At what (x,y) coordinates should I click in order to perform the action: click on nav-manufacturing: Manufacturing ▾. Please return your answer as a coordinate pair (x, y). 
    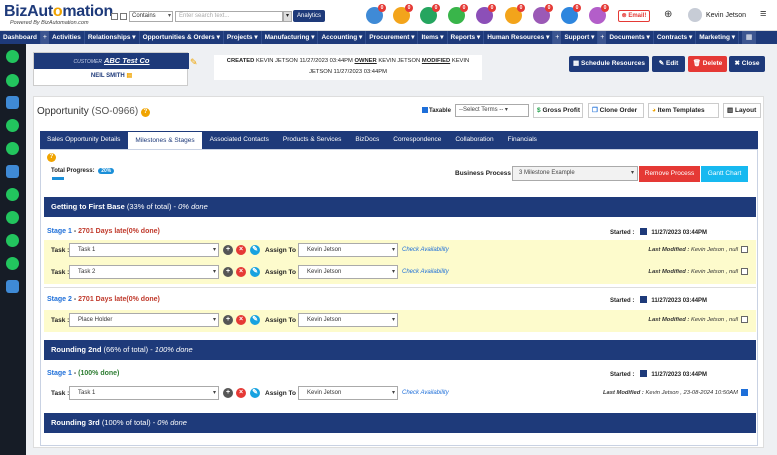
    Looking at the image, I should click on (290, 37).